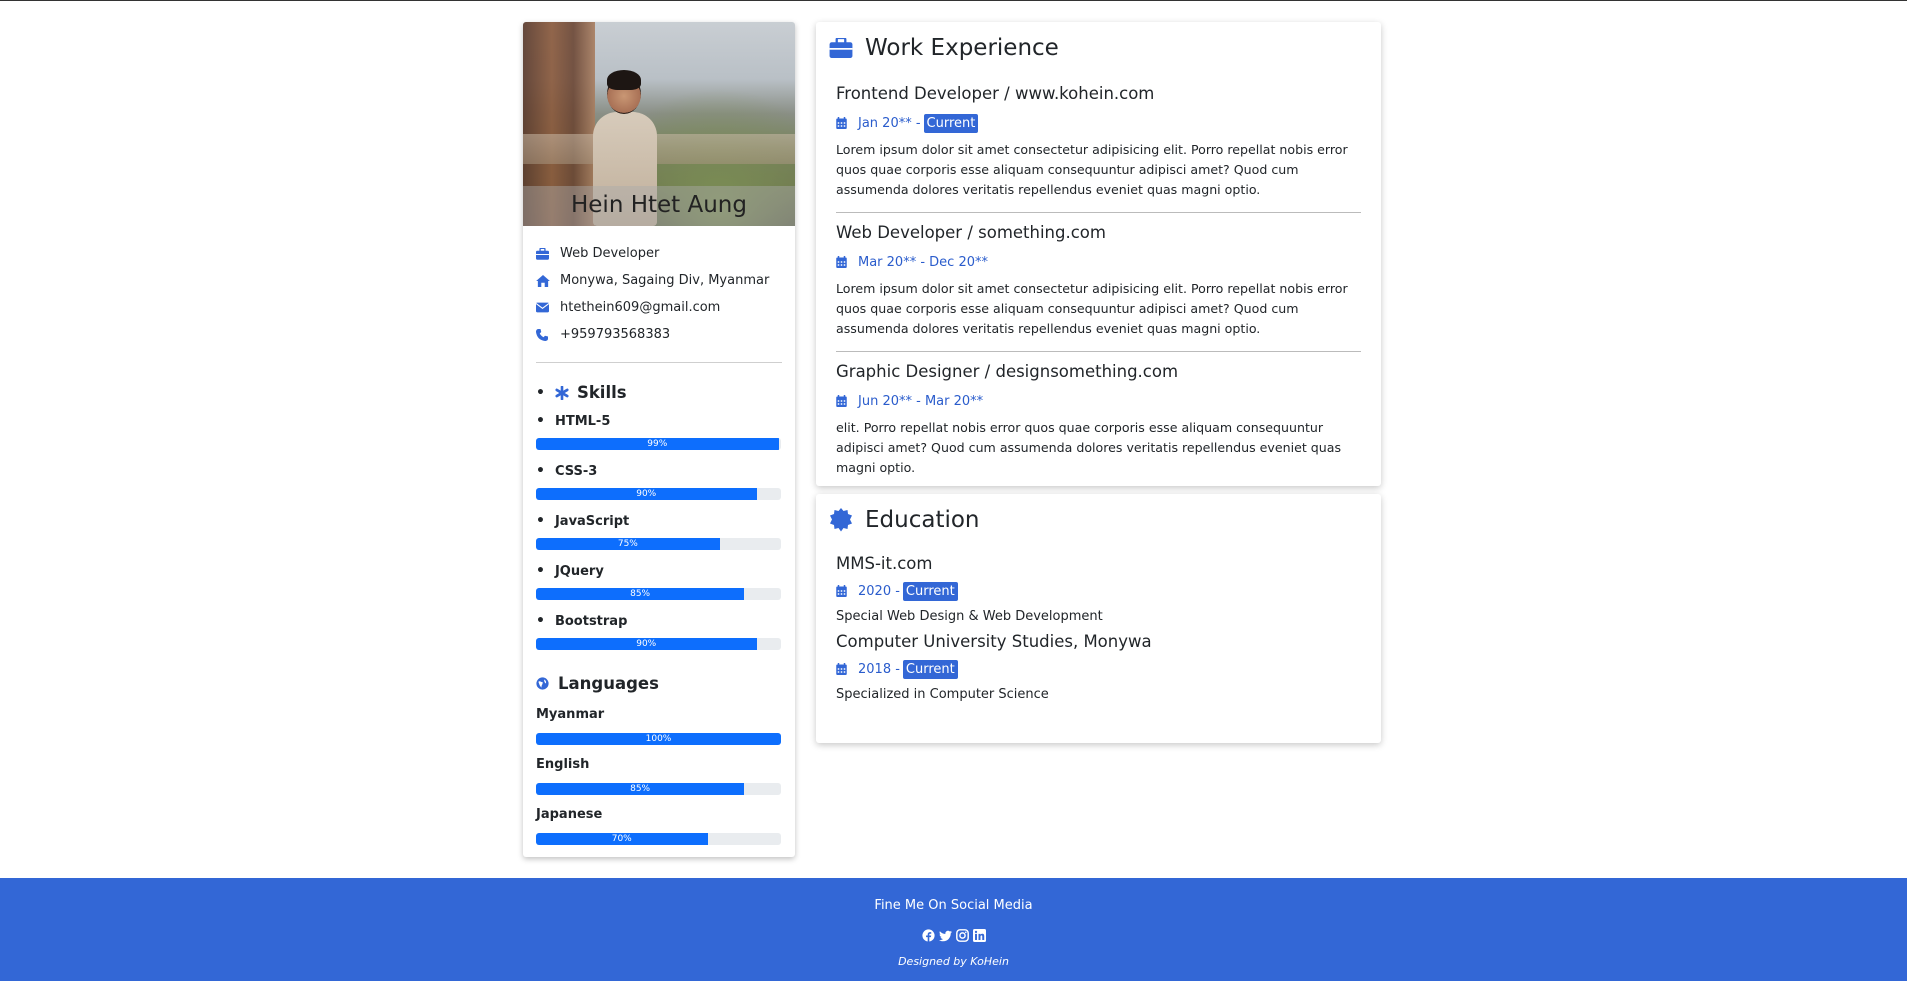  What do you see at coordinates (659, 392) in the screenshot?
I see `skills-heading: • Skills` at bounding box center [659, 392].